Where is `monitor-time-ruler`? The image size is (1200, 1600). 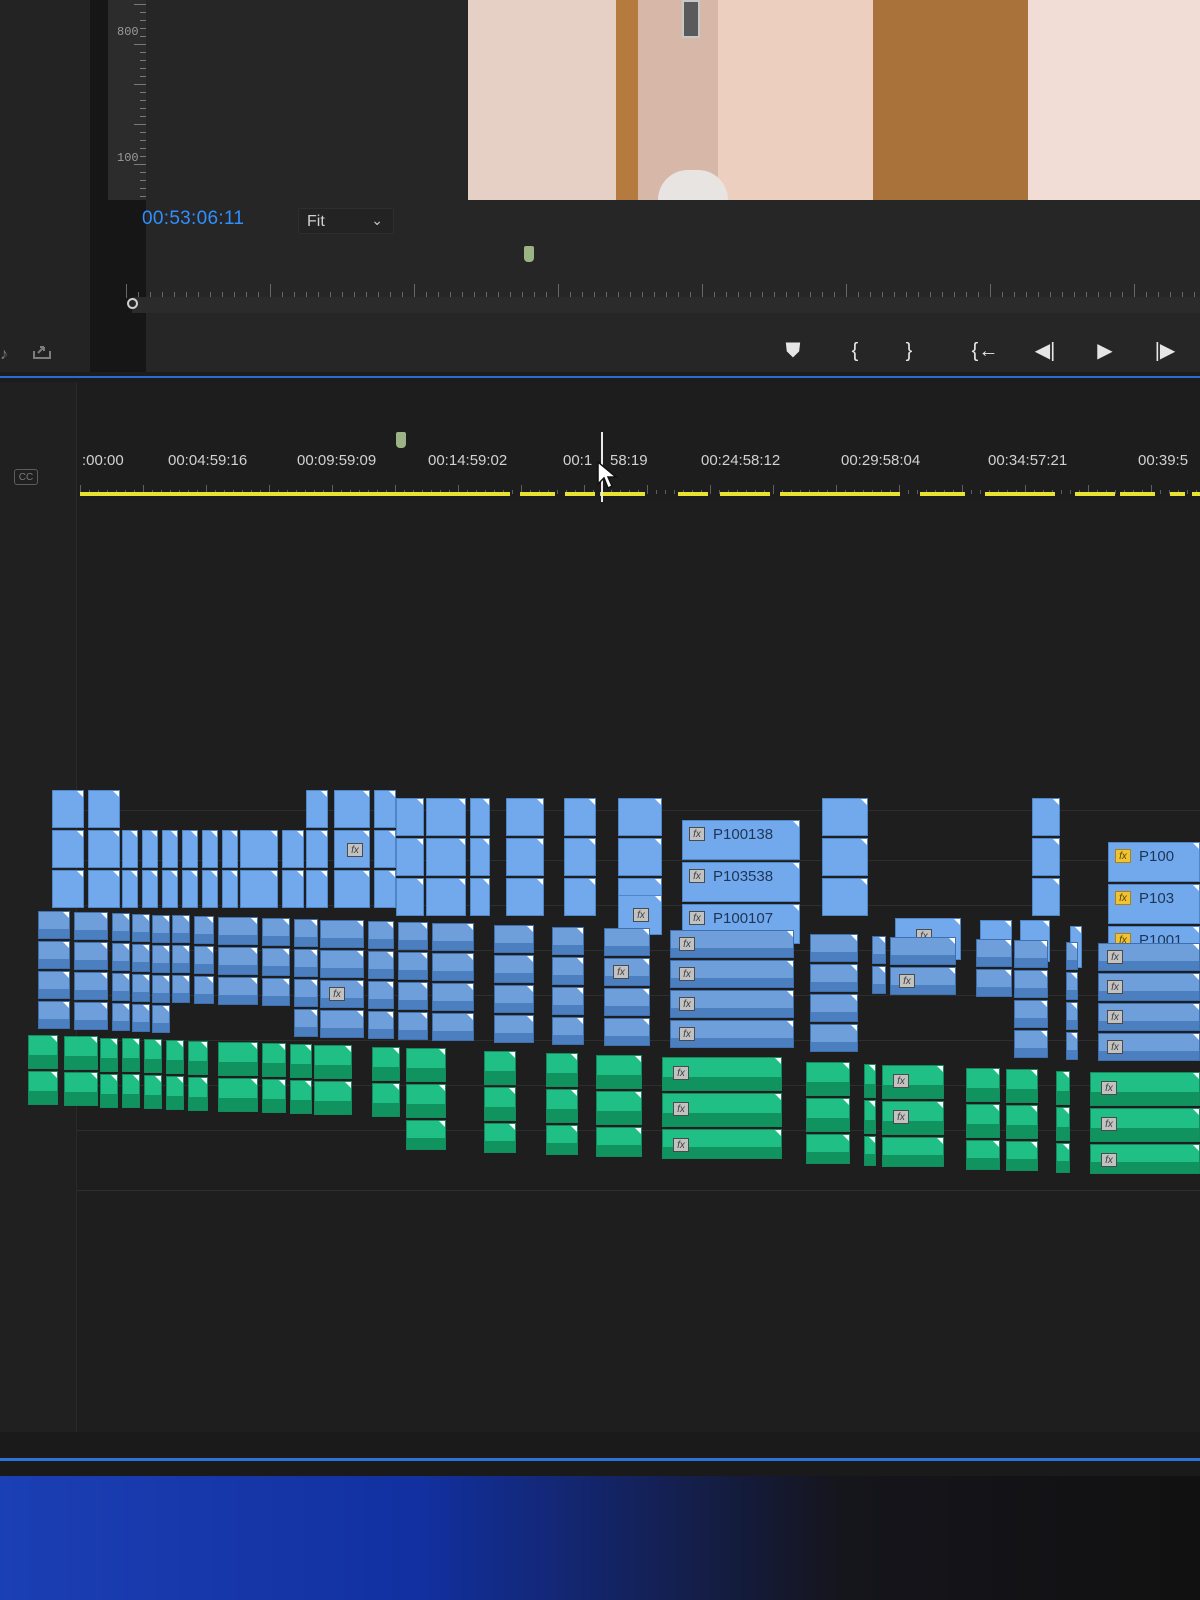
monitor-time-ruler is located at coordinates (663, 287).